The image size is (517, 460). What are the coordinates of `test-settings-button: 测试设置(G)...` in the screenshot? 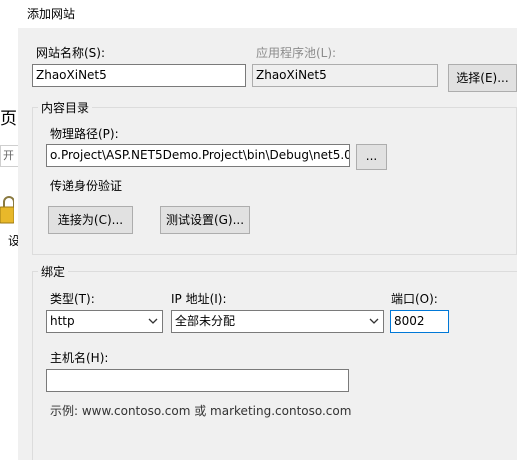 It's located at (205, 220).